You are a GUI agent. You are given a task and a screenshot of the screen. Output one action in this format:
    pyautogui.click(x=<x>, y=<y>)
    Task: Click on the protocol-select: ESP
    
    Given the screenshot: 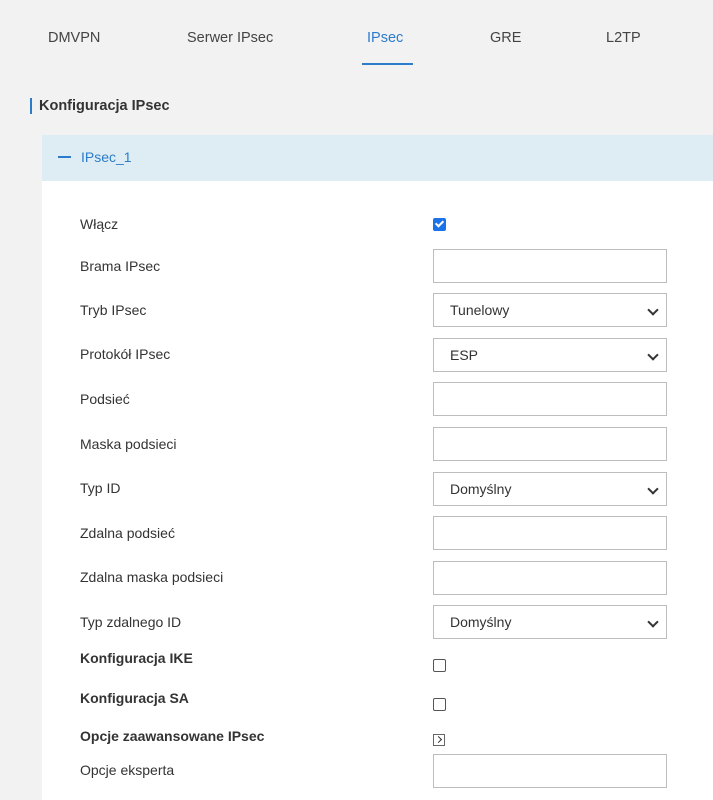 What is the action you would take?
    pyautogui.click(x=550, y=355)
    